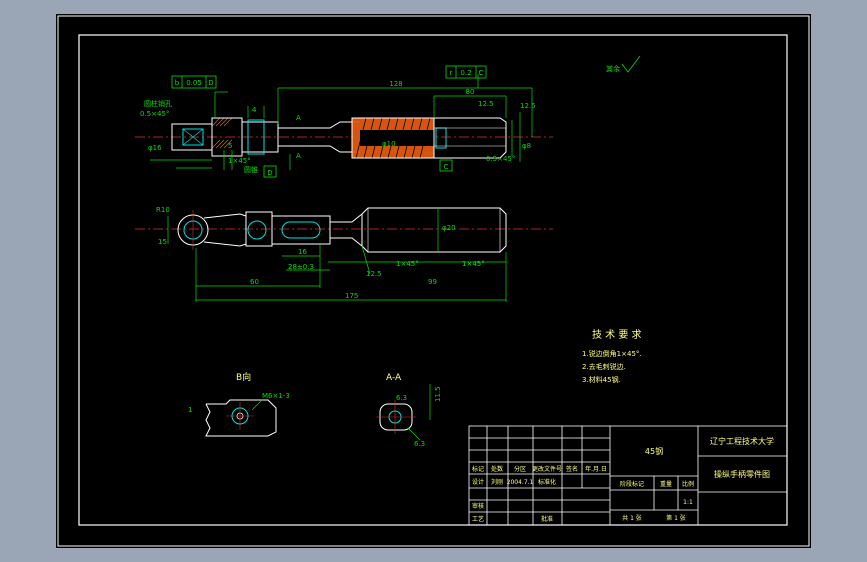 This screenshot has width=867, height=562. Describe the element at coordinates (742, 441) in the screenshot. I see `school-name: 辽宁工程技术大学` at that location.